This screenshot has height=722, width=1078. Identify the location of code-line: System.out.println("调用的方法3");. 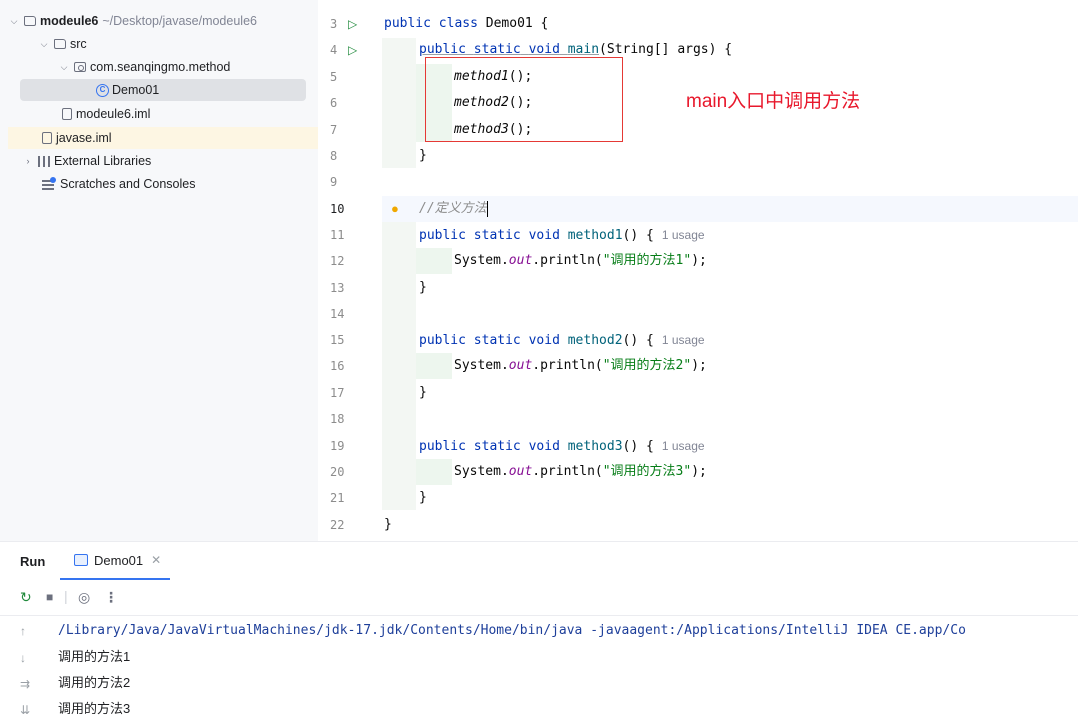
(580, 471).